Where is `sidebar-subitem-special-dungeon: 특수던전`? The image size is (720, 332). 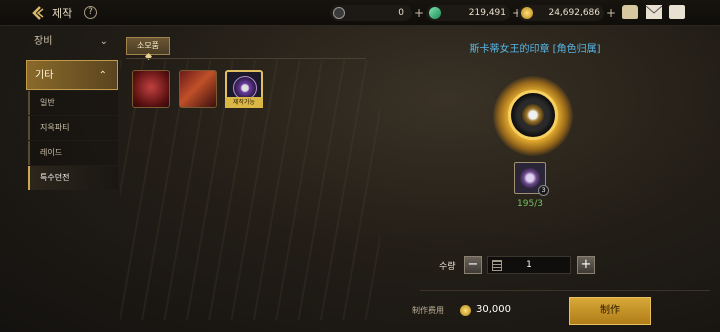 sidebar-subitem-special-dungeon: 특수던전 is located at coordinates (73, 178).